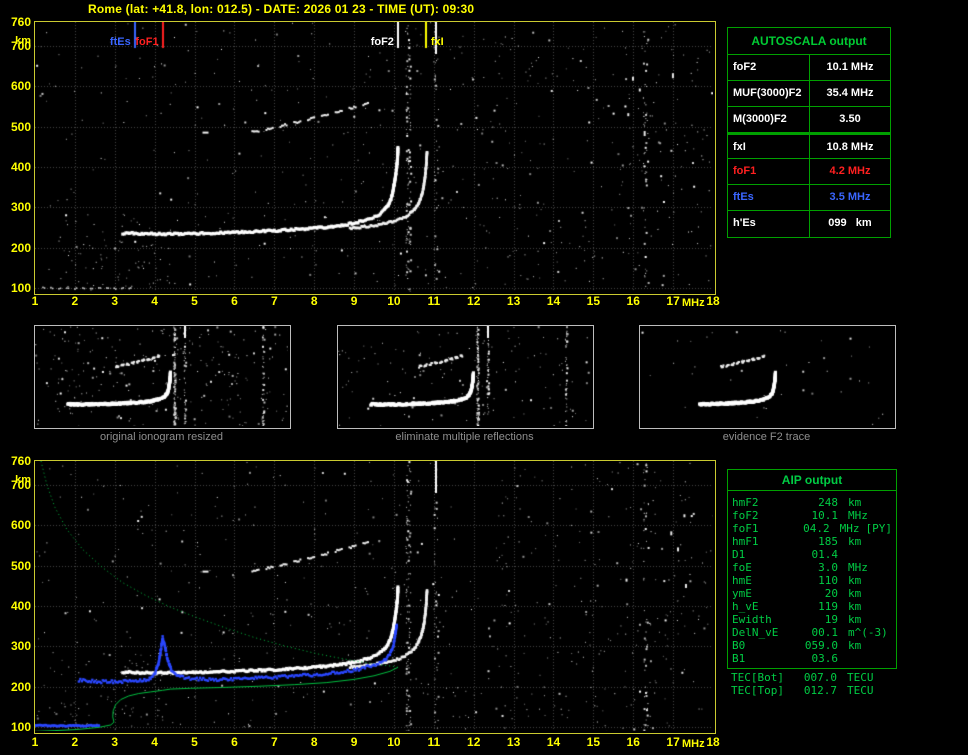 Image resolution: width=968 pixels, height=755 pixels. What do you see at coordinates (812, 580) in the screenshot?
I see `aip-row-hme: hmE 110 km` at bounding box center [812, 580].